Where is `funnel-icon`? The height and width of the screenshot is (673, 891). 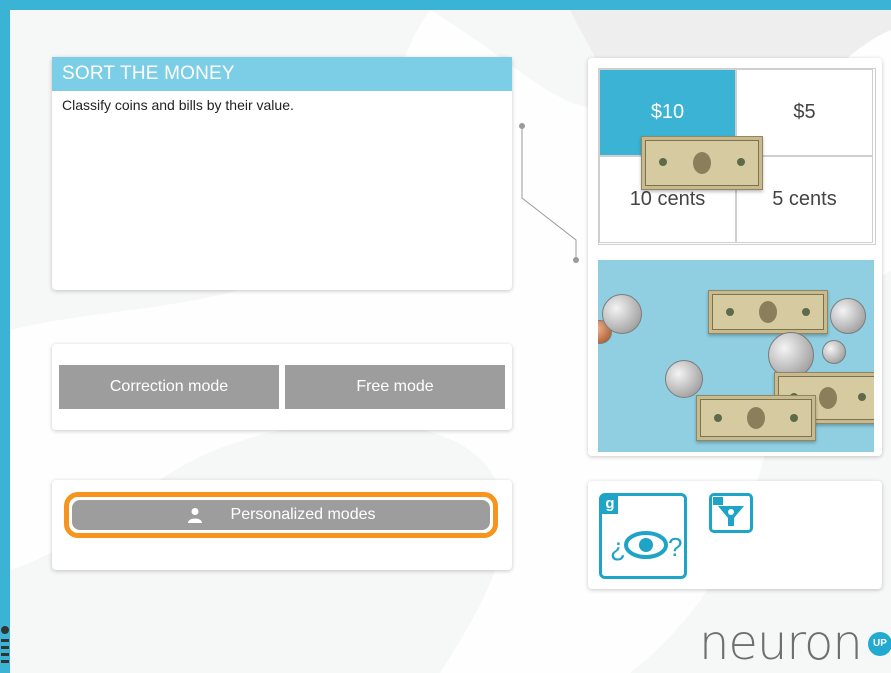 funnel-icon is located at coordinates (728, 511).